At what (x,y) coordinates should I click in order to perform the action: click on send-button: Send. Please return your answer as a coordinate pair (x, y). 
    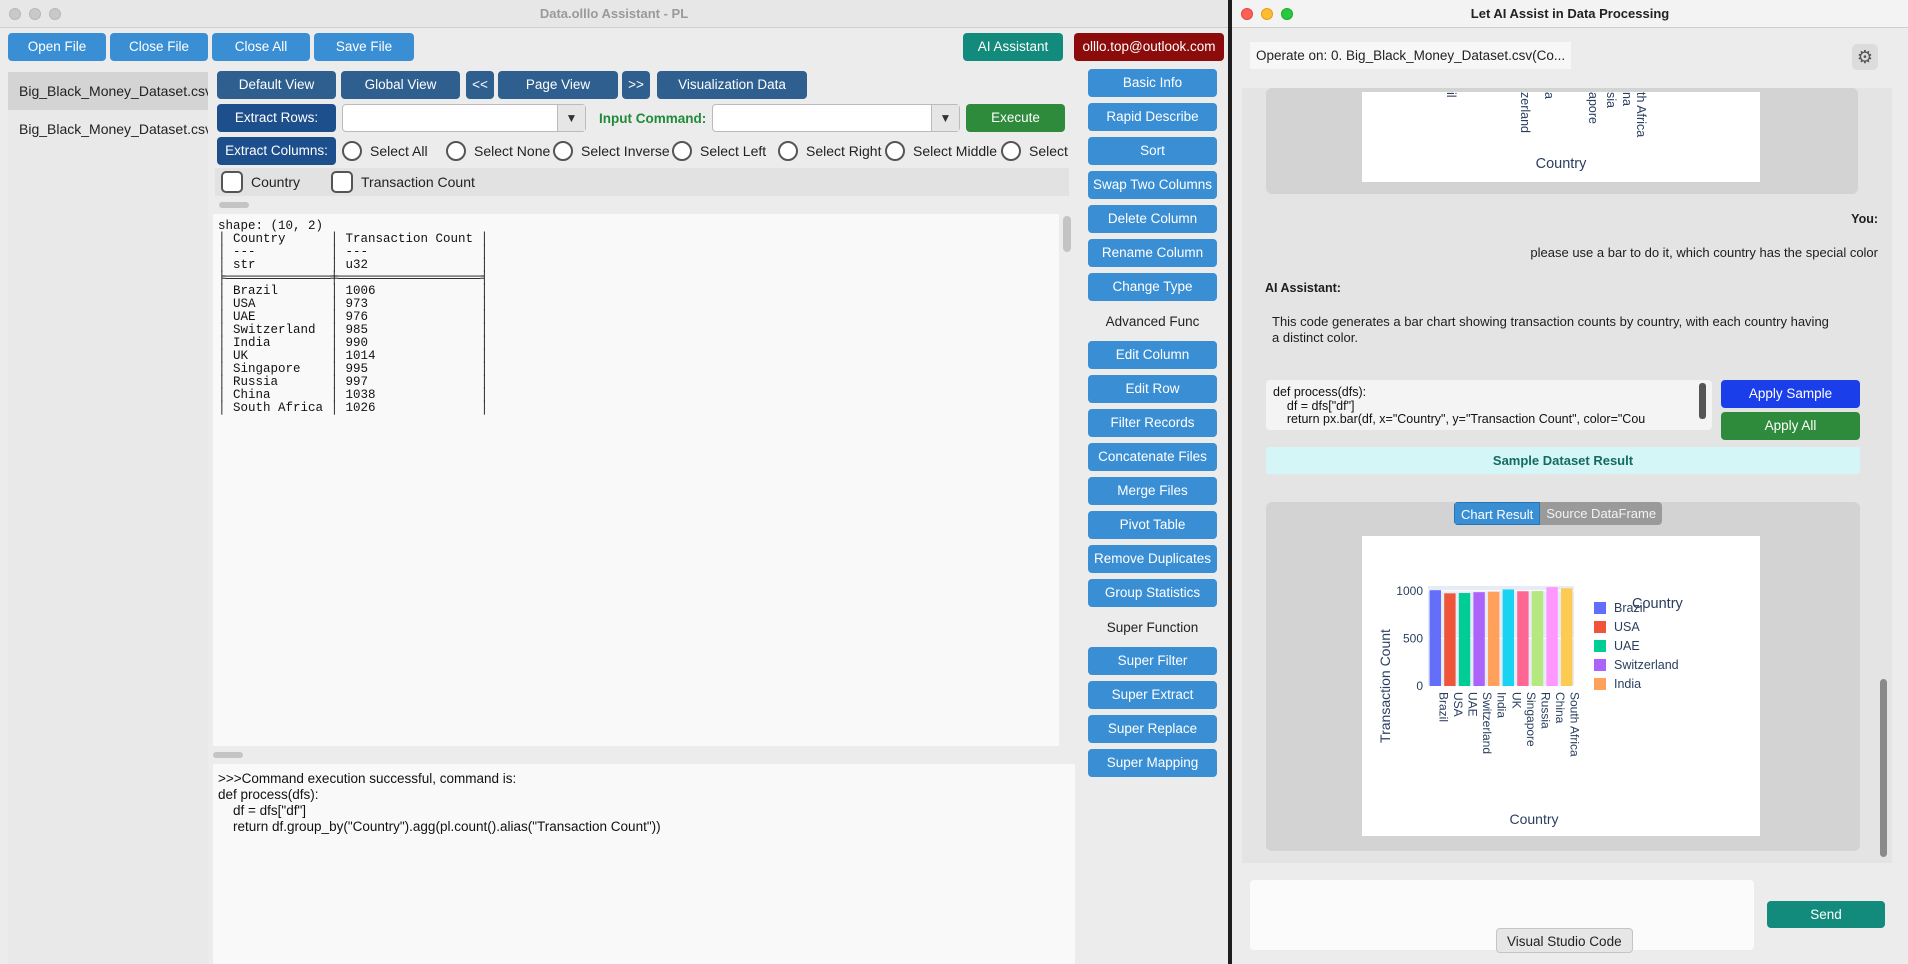
    Looking at the image, I should click on (1826, 914).